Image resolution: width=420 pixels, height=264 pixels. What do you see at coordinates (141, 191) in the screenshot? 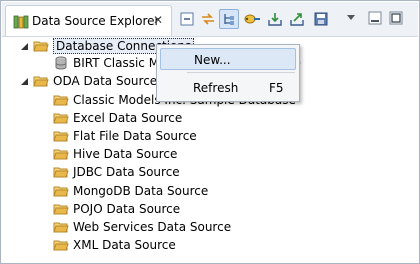
I see `tree-node-label: MongoDB Data Source` at bounding box center [141, 191].